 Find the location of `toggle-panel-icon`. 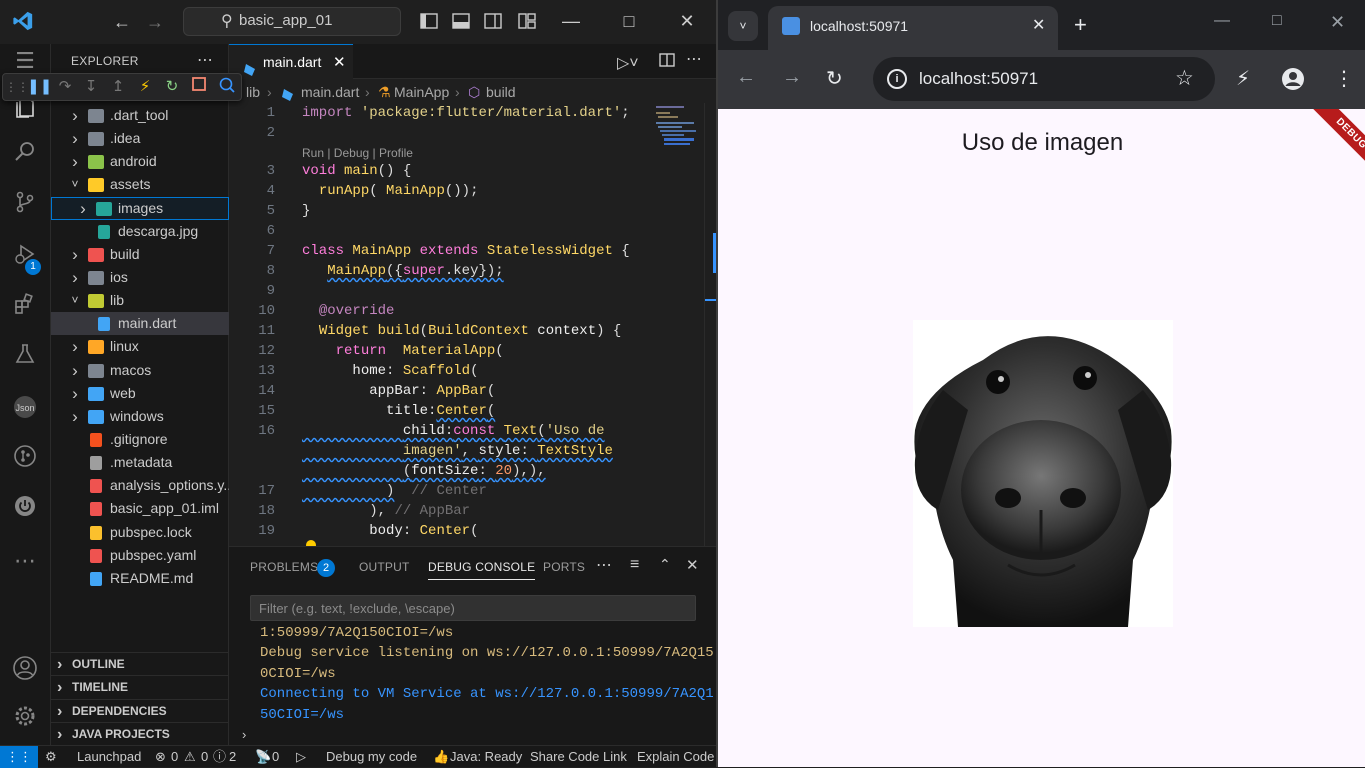

toggle-panel-icon is located at coordinates (461, 23).